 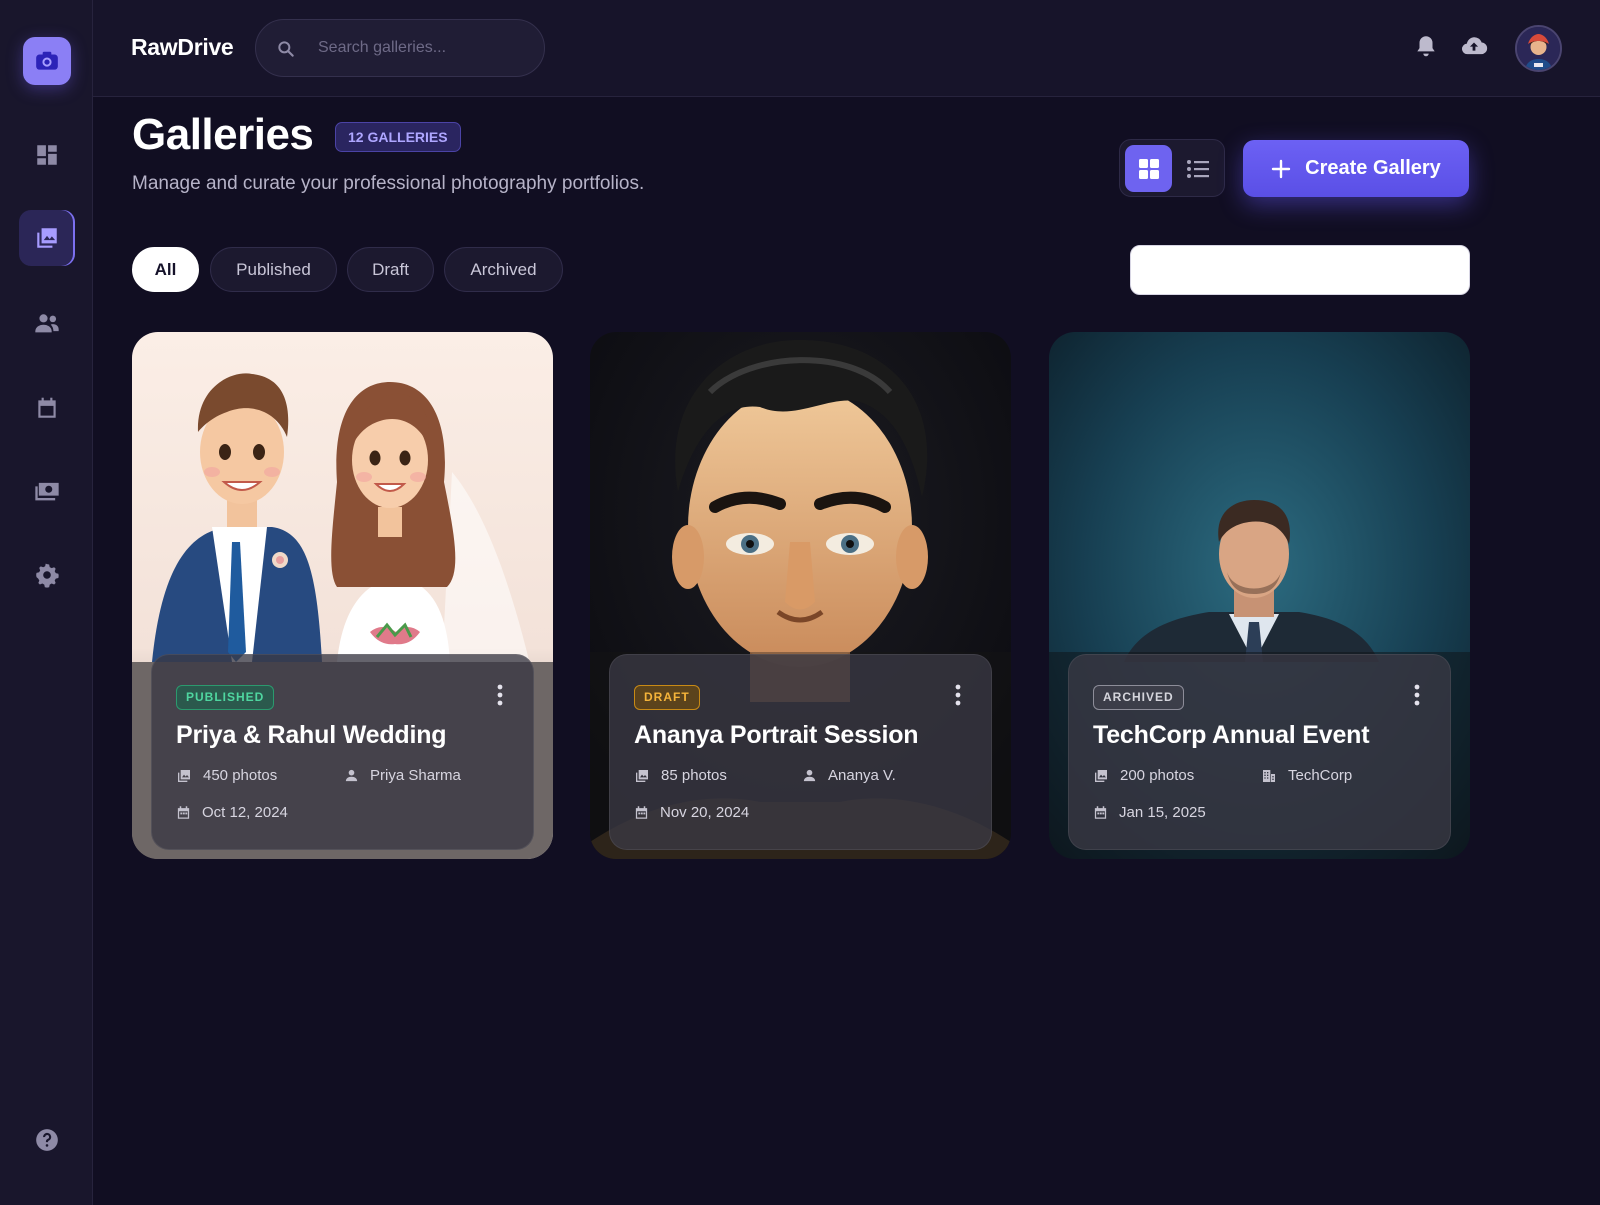 I want to click on client-name-label: Ananya V., so click(x=862, y=775).